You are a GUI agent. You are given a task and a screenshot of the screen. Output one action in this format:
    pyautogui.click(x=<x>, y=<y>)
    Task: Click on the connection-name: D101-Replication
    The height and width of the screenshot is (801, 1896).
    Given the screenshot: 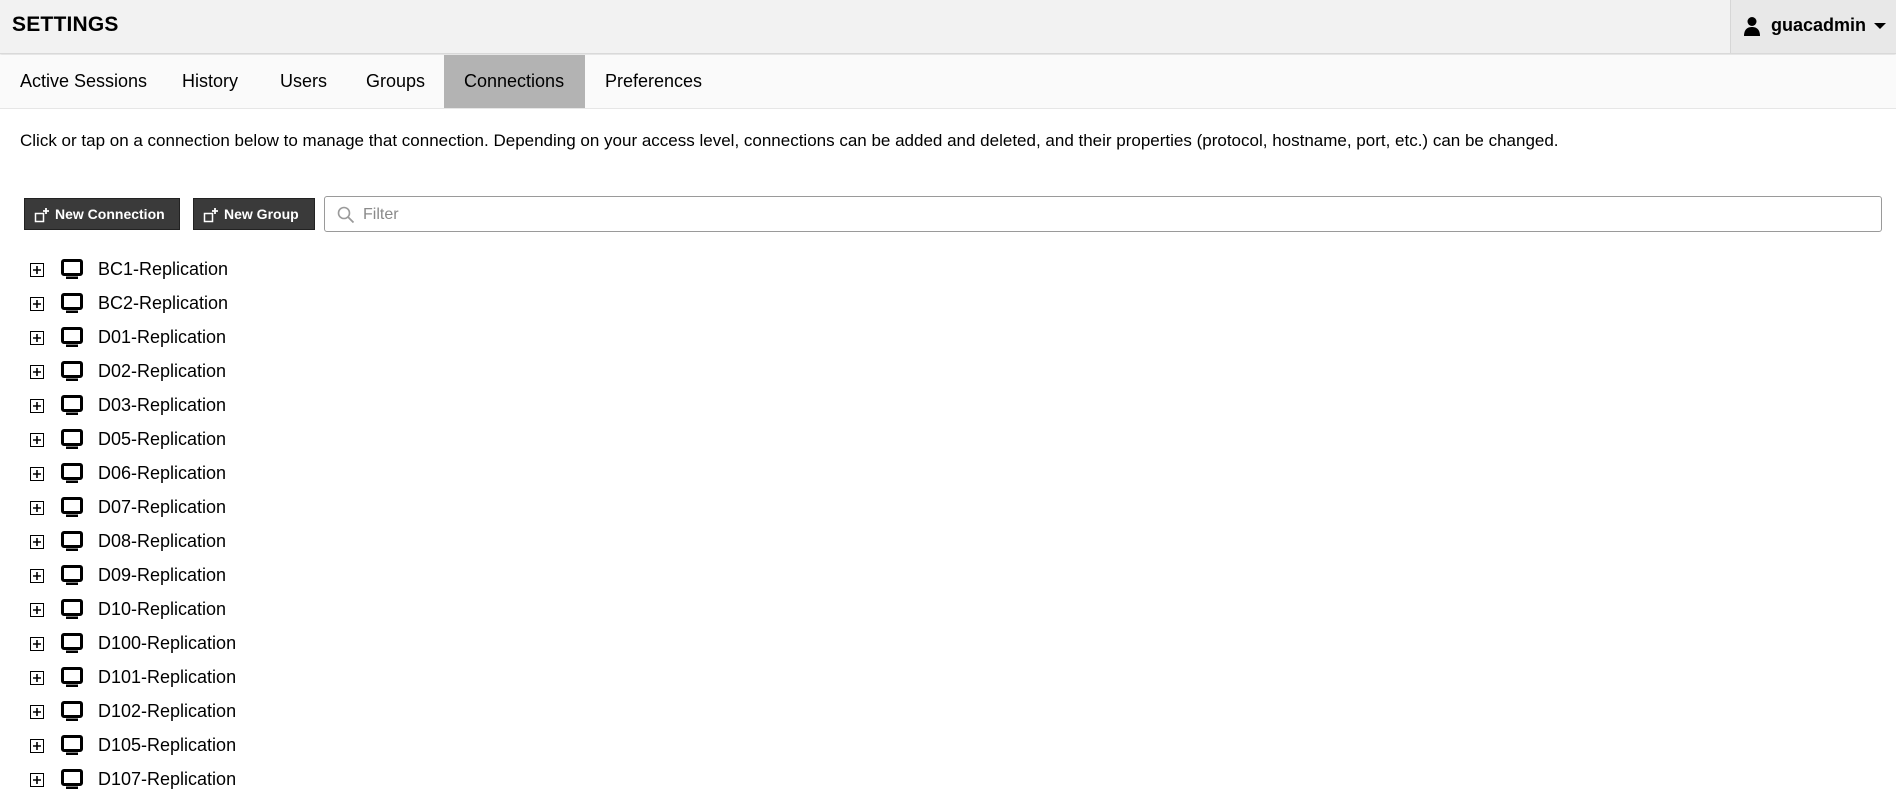 What is the action you would take?
    pyautogui.click(x=167, y=677)
    